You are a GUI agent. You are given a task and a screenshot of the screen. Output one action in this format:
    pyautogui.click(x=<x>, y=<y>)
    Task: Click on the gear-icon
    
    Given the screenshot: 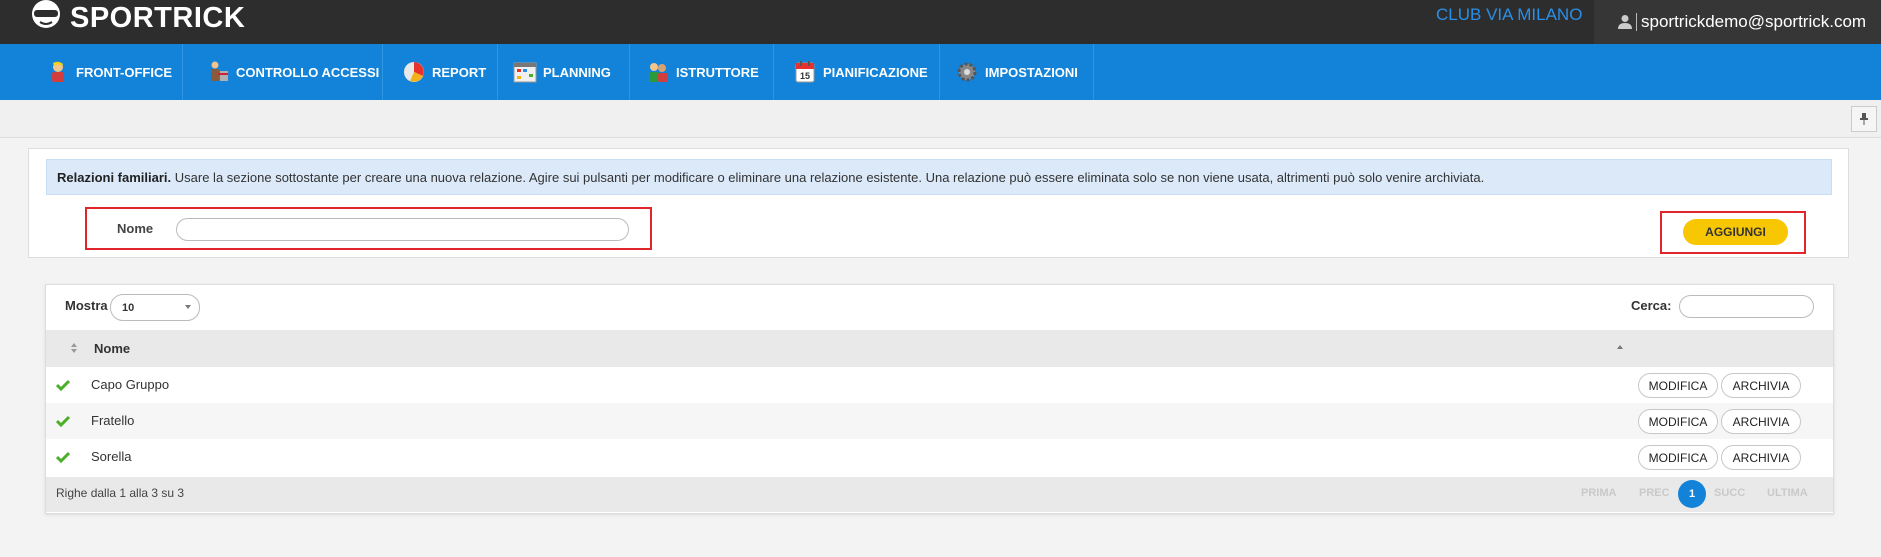 What is the action you would take?
    pyautogui.click(x=967, y=72)
    